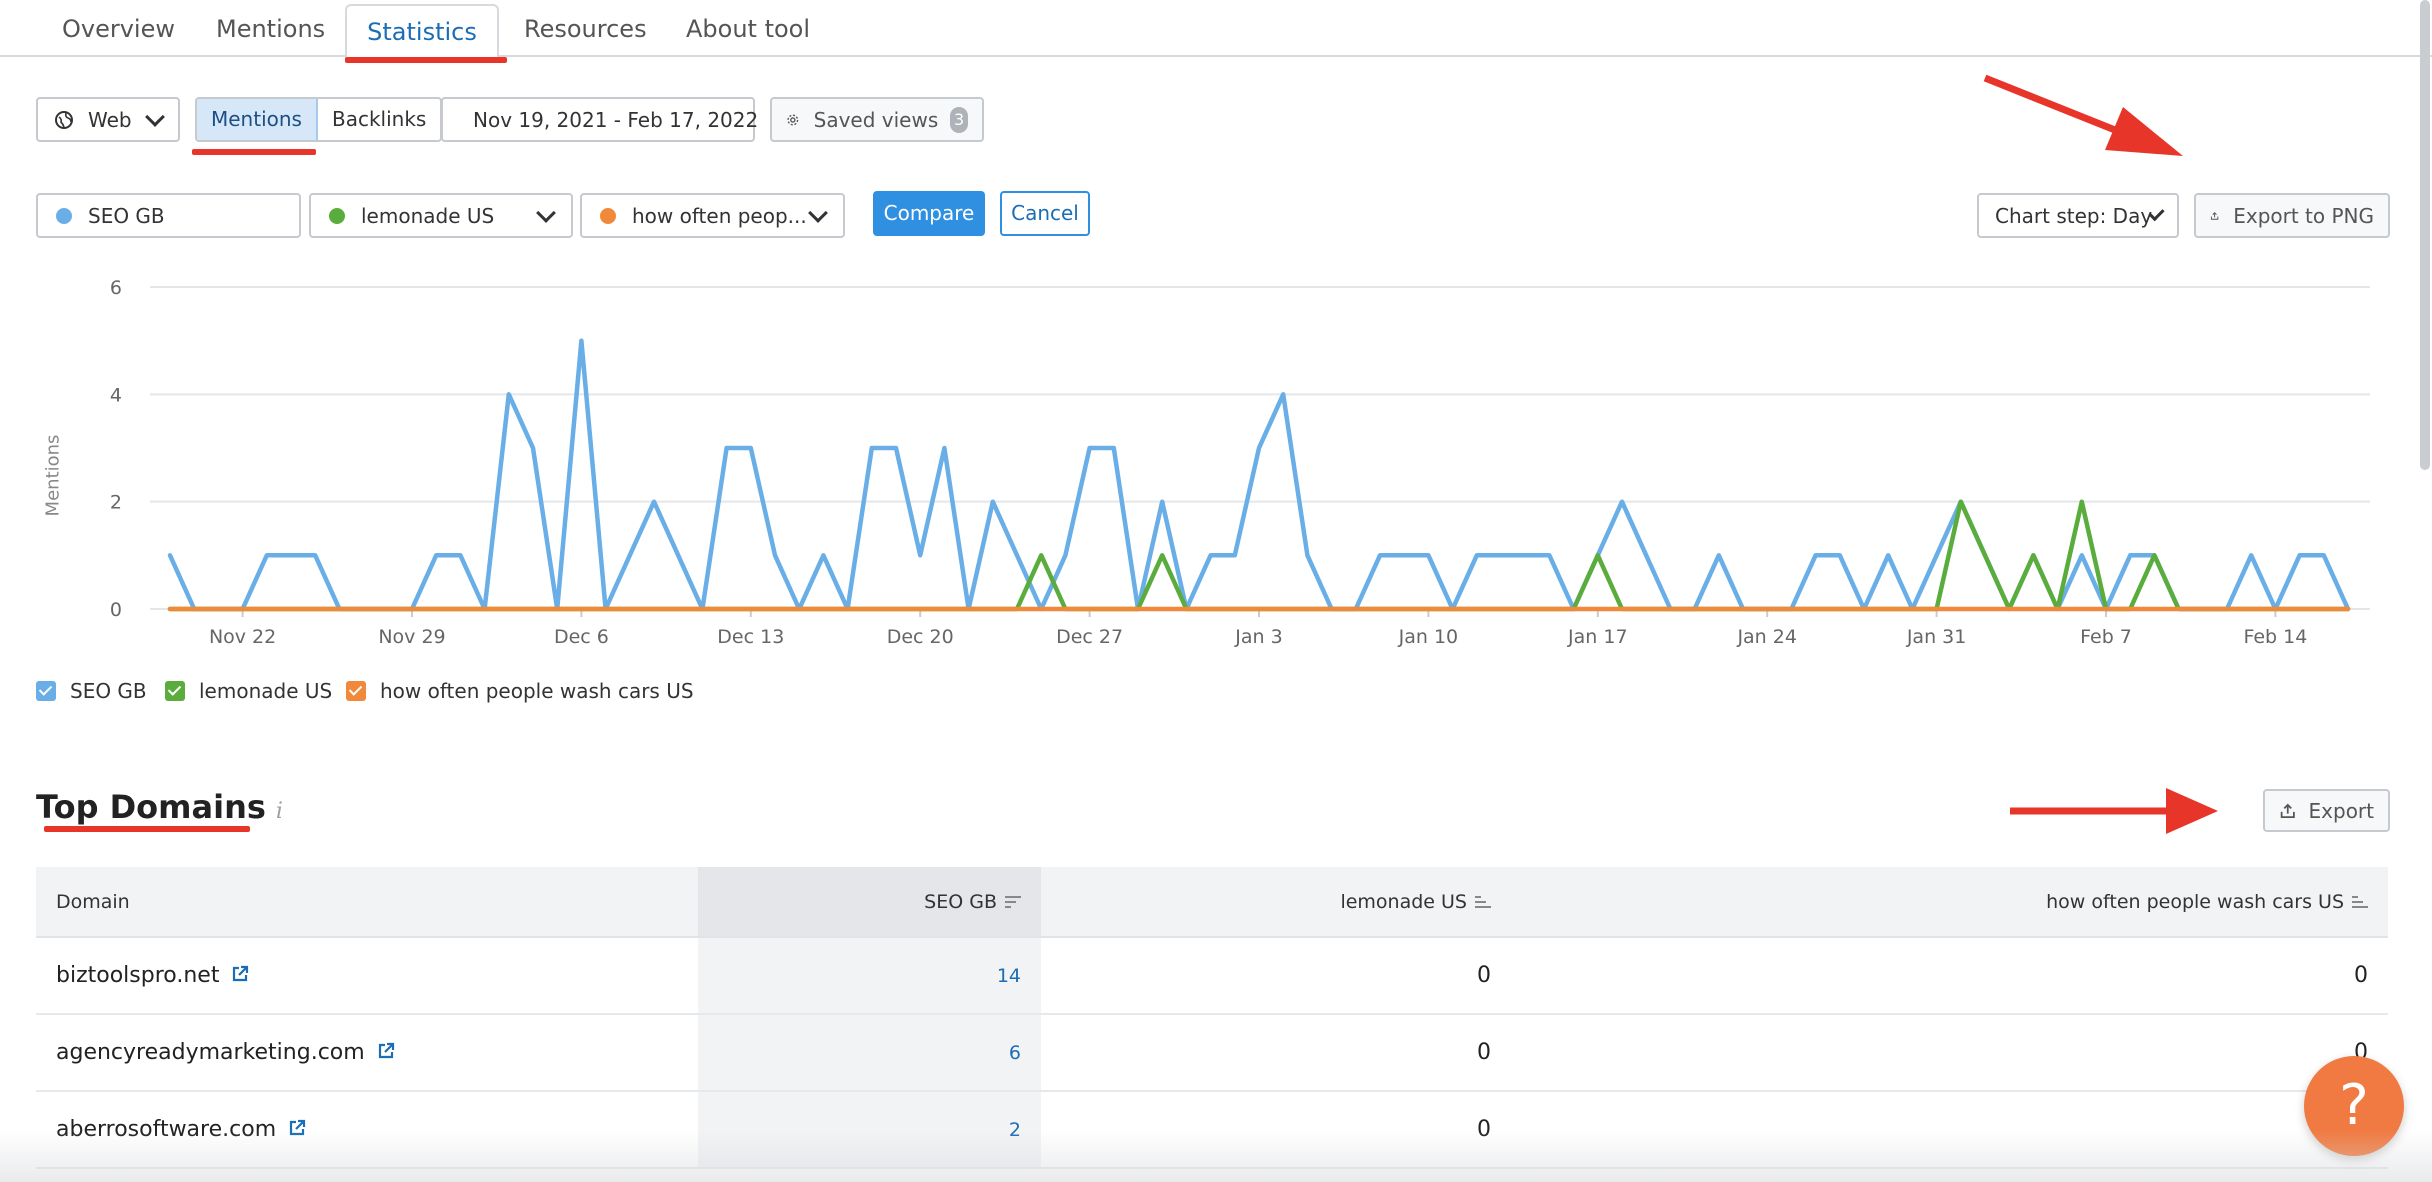 This screenshot has height=1182, width=2432. Describe the element at coordinates (1428, 637) in the screenshot. I see `x-tick-label: Jan 10` at that location.